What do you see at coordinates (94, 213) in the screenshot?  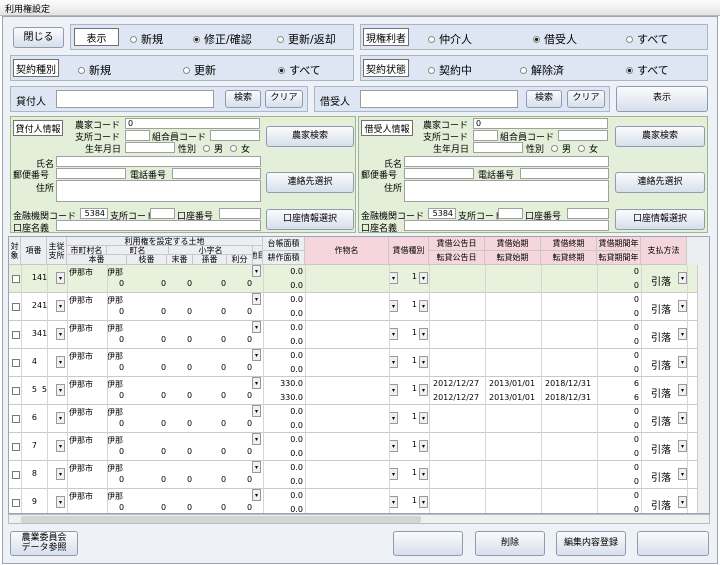 I see `lender-bank-code: 5384` at bounding box center [94, 213].